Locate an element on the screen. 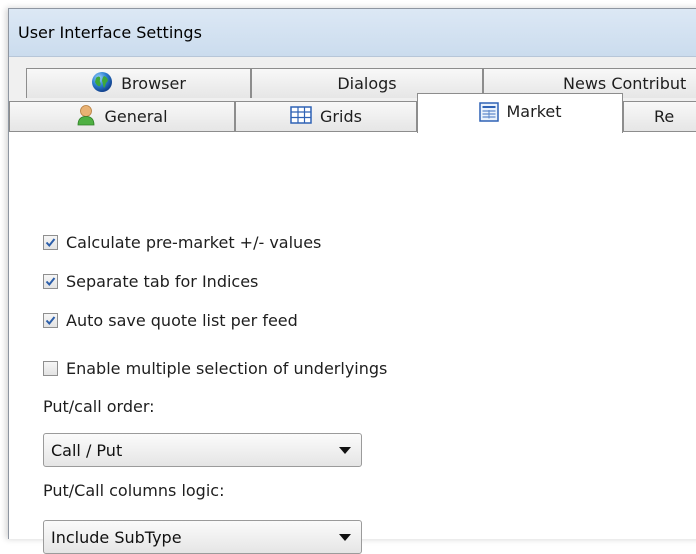 The image size is (696, 554). auto-save-row: Auto save quote list per feed is located at coordinates (170, 320).